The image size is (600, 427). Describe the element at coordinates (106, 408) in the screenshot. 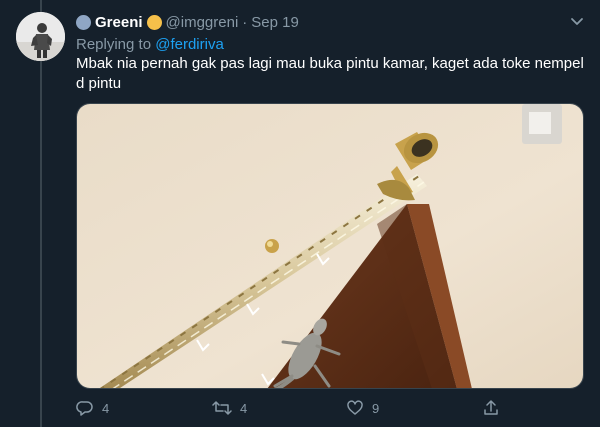

I see `reply-count: 4` at that location.